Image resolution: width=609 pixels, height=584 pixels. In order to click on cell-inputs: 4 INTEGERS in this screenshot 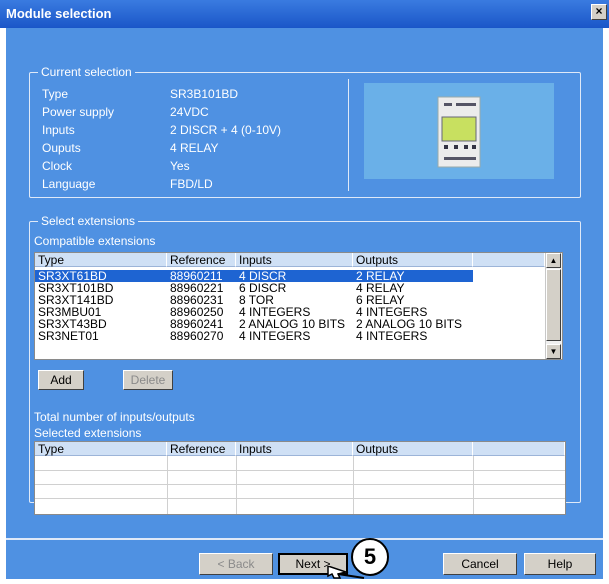, I will do `click(275, 336)`.